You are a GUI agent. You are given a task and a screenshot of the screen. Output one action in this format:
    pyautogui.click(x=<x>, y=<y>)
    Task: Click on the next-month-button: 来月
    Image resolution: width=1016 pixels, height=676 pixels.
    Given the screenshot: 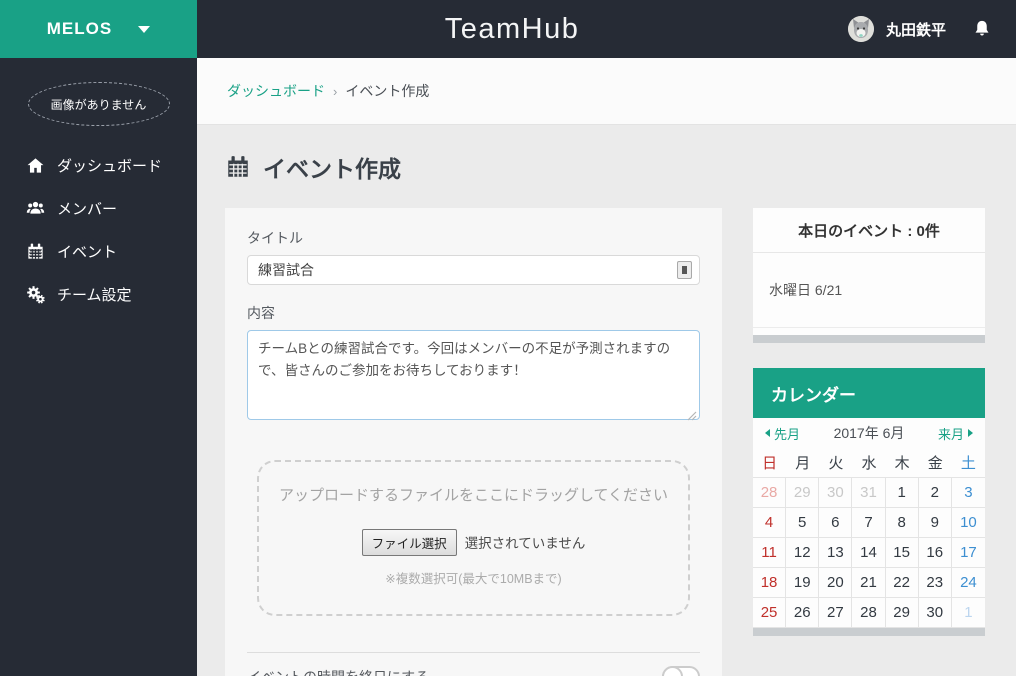 What is the action you would take?
    pyautogui.click(x=955, y=433)
    